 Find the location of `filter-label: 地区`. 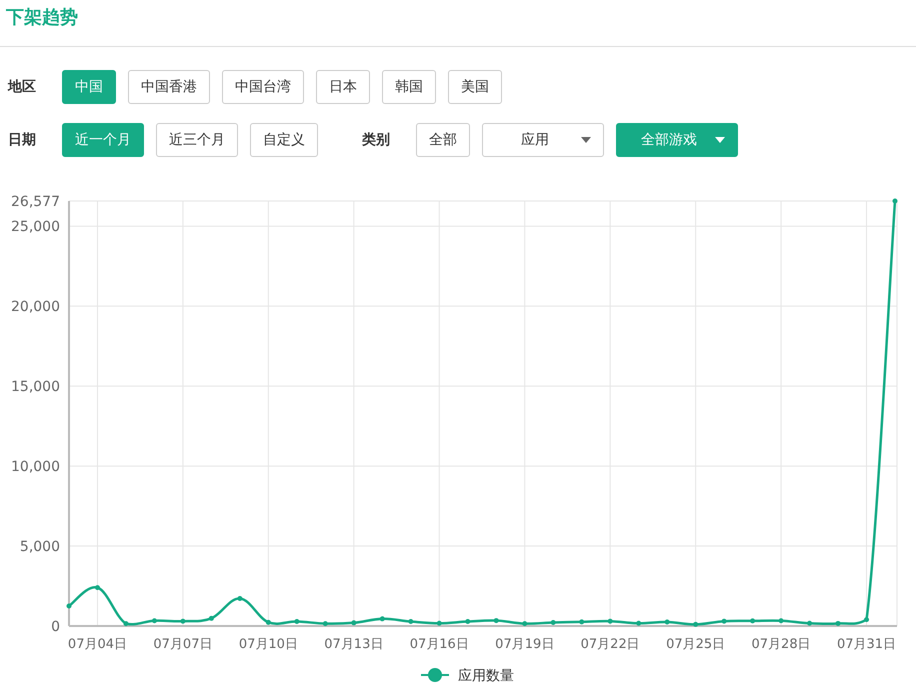

filter-label: 地区 is located at coordinates (22, 87).